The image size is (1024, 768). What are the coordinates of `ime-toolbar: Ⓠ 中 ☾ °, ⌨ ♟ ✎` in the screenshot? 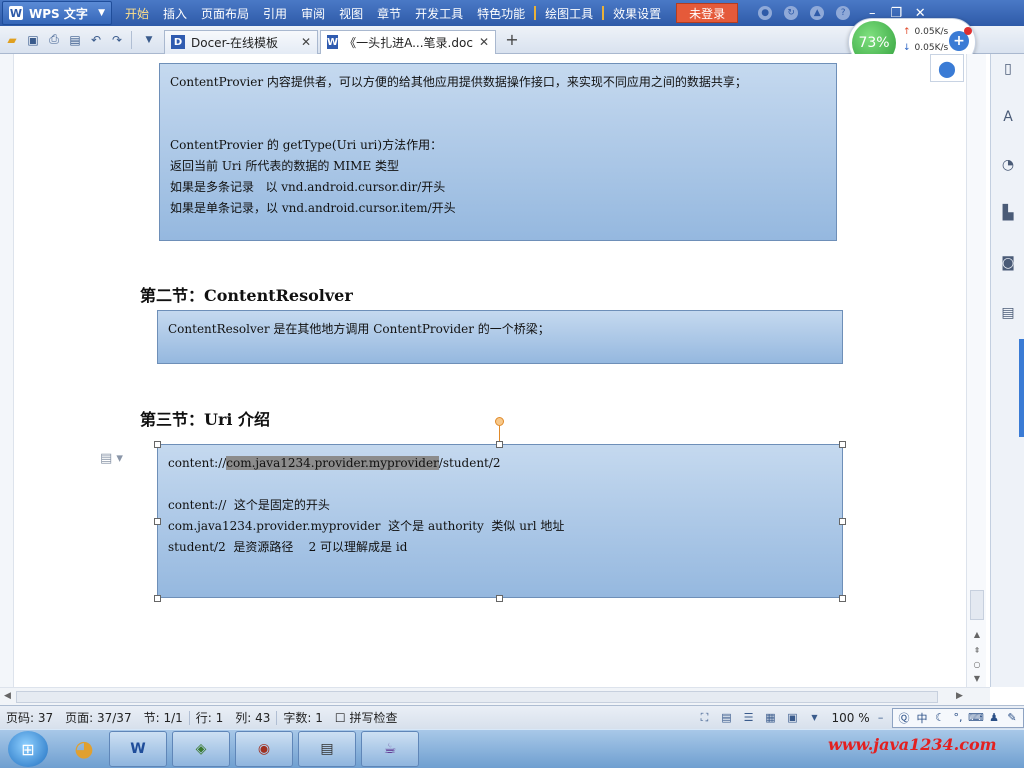 It's located at (958, 717).